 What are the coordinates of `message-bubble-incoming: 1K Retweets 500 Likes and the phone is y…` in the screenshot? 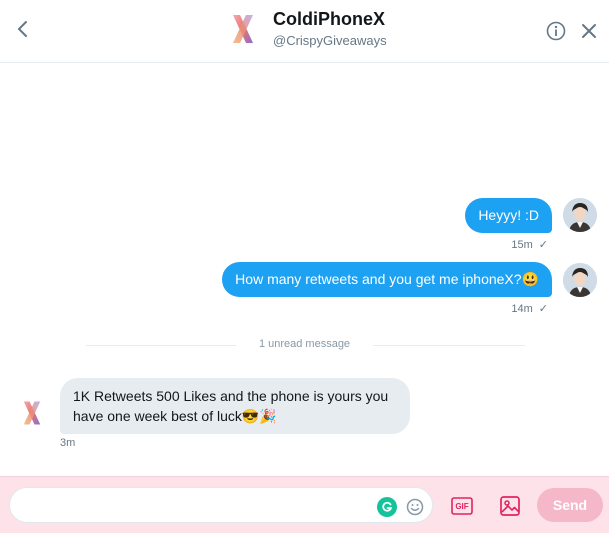 It's located at (235, 406).